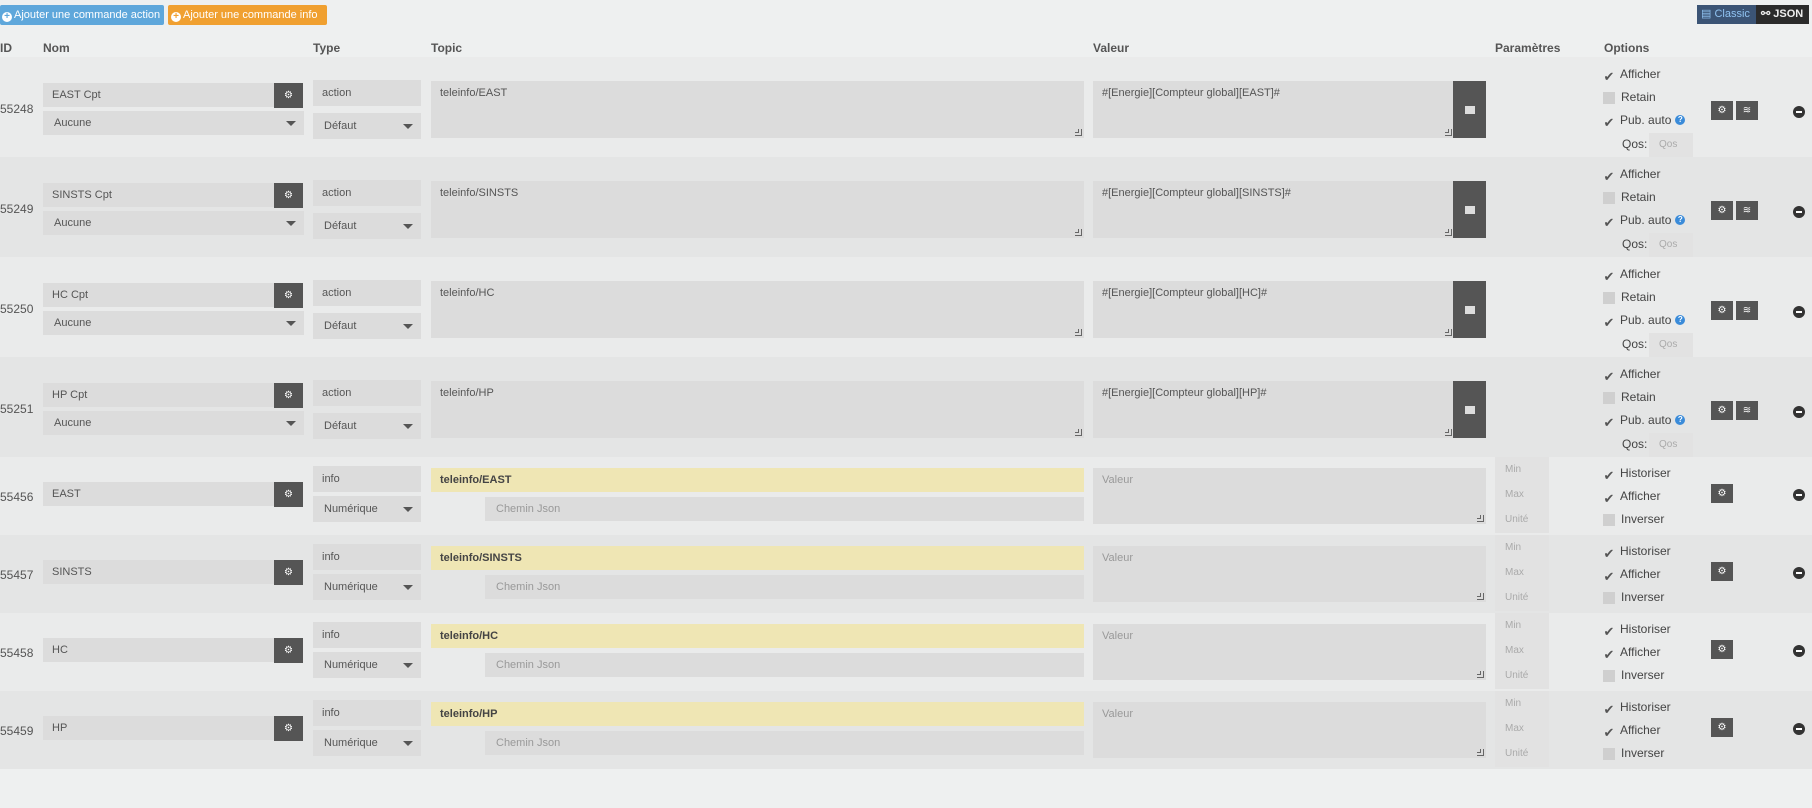 The width and height of the screenshot is (1812, 808). Describe the element at coordinates (1644, 321) in the screenshot. I see `pub-auto-checkbox: ✔ Pub. auto?` at that location.